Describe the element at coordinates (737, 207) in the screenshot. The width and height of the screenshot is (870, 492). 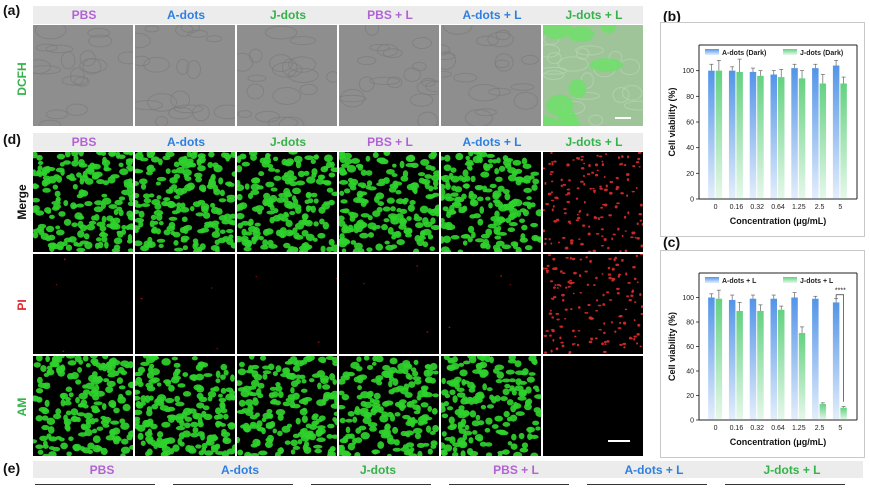
I see `xtick-label: 0.16` at that location.